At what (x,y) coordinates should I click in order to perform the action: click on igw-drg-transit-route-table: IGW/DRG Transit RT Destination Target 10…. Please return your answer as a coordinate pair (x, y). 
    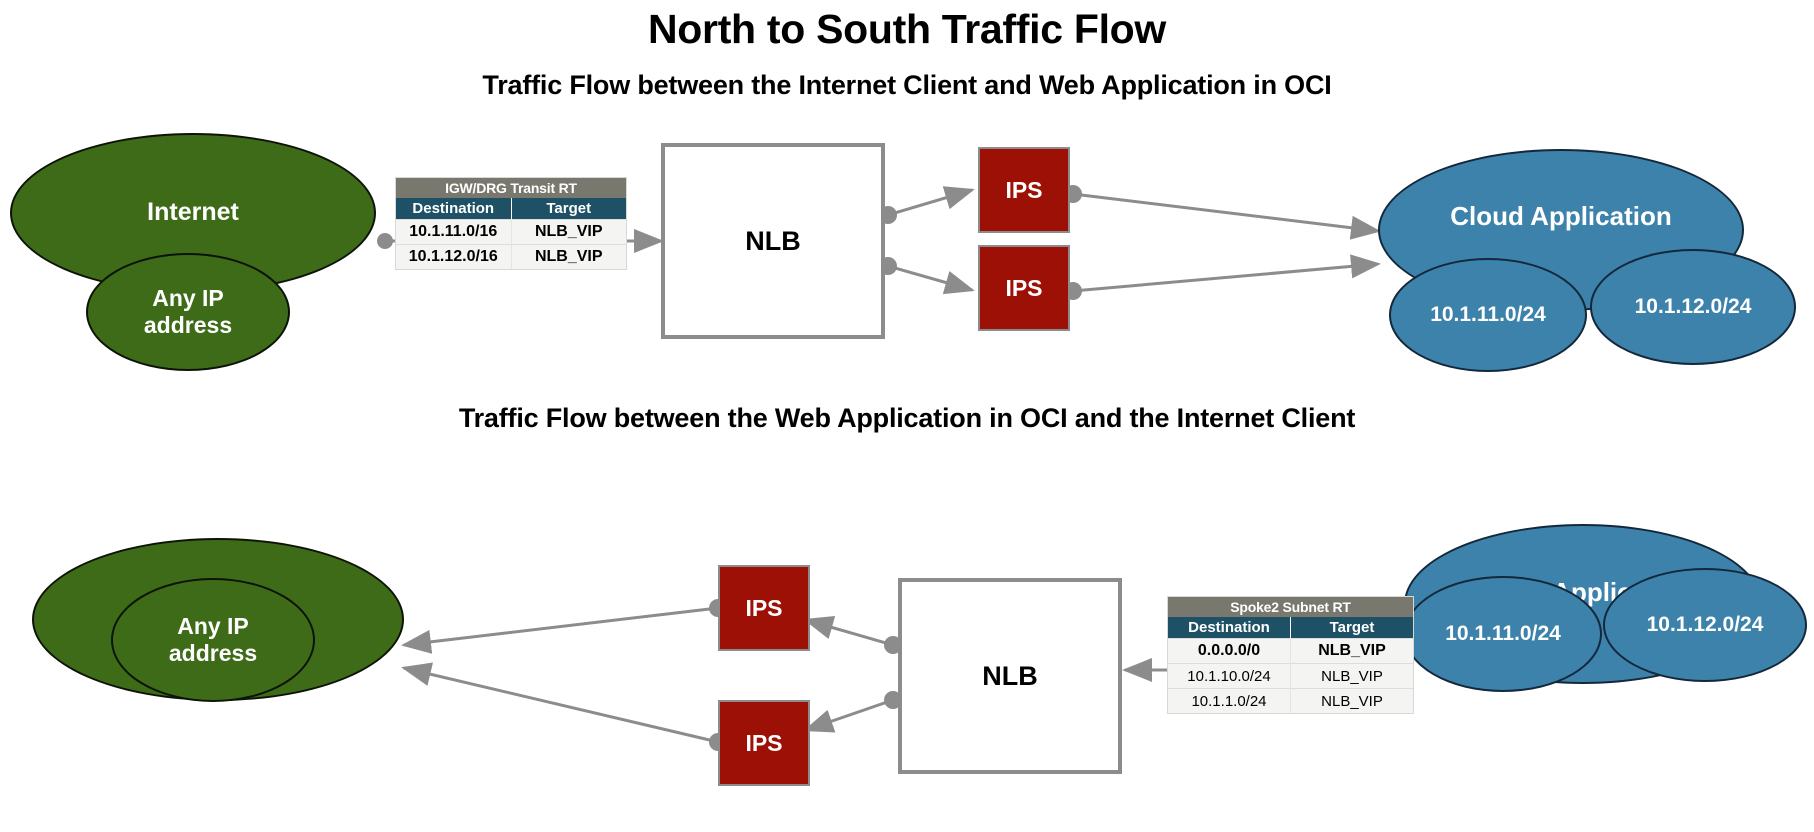
    Looking at the image, I should click on (511, 223).